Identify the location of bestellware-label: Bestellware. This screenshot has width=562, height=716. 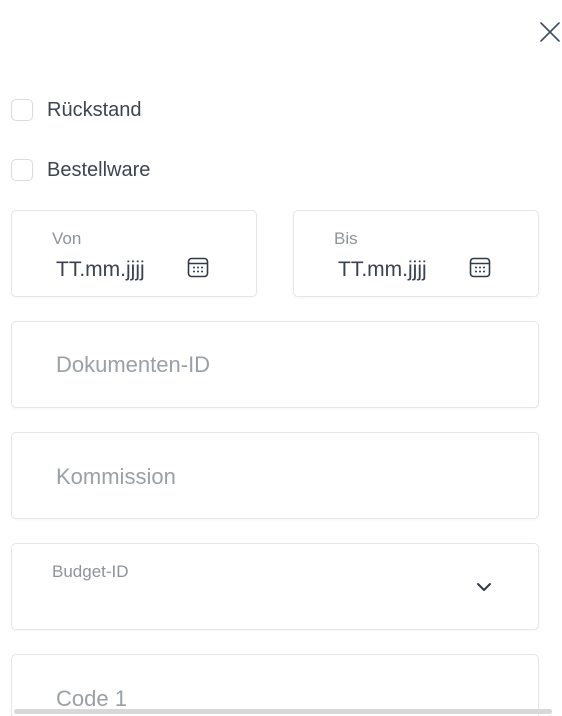
(99, 169).